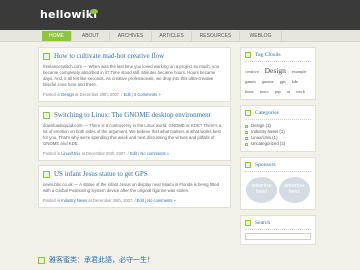  What do you see at coordinates (91, 36) in the screenshot?
I see `nav-about: ABOUT` at bounding box center [91, 36].